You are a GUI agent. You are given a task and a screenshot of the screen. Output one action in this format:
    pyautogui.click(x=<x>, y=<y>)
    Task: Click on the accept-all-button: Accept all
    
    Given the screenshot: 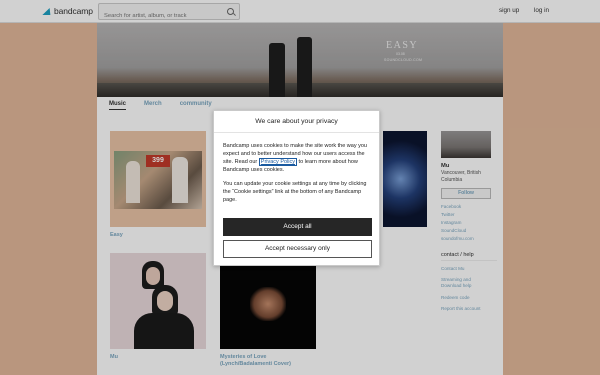 What is the action you would take?
    pyautogui.click(x=297, y=227)
    